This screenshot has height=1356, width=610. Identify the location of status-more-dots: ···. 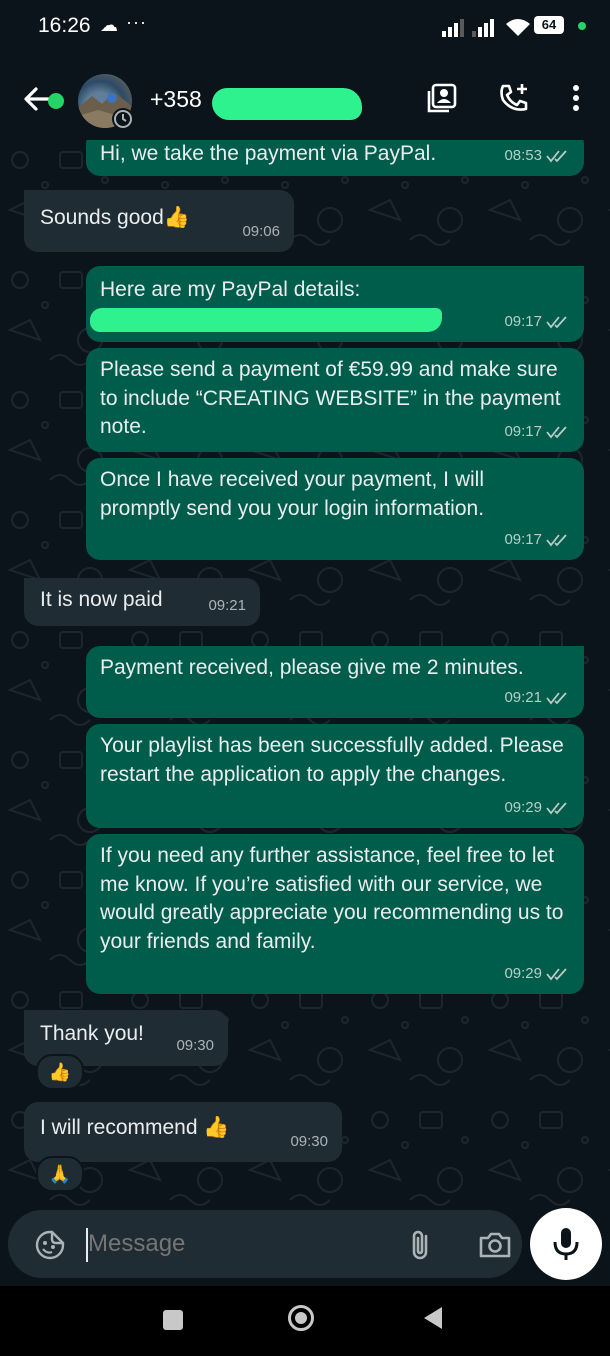
(136, 22).